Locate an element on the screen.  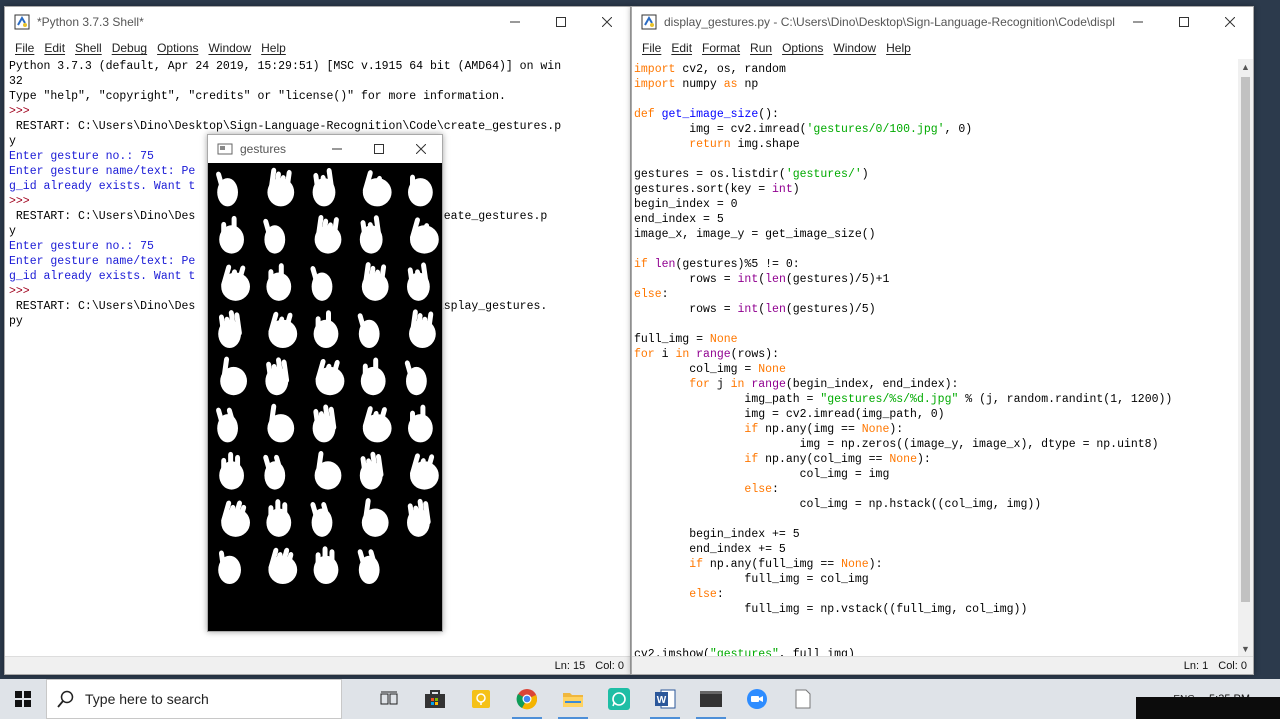
code-line: col_img = None is located at coordinates (710, 369).